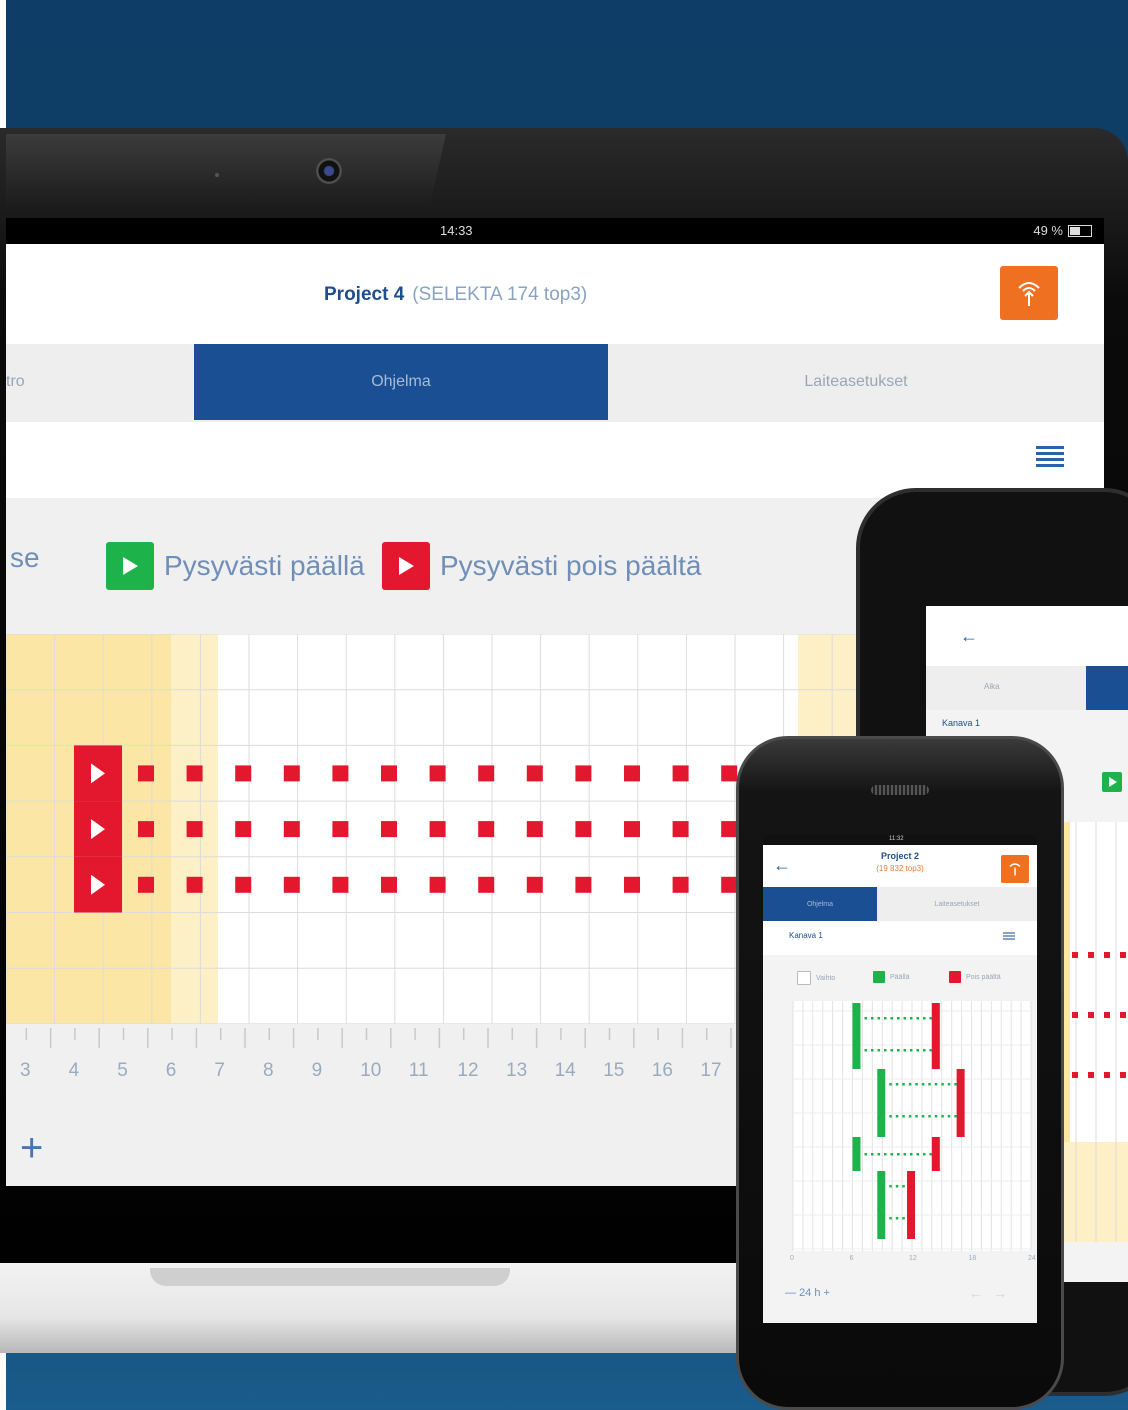  Describe the element at coordinates (565, 1070) in the screenshot. I see `axis-tick-label: 14` at that location.